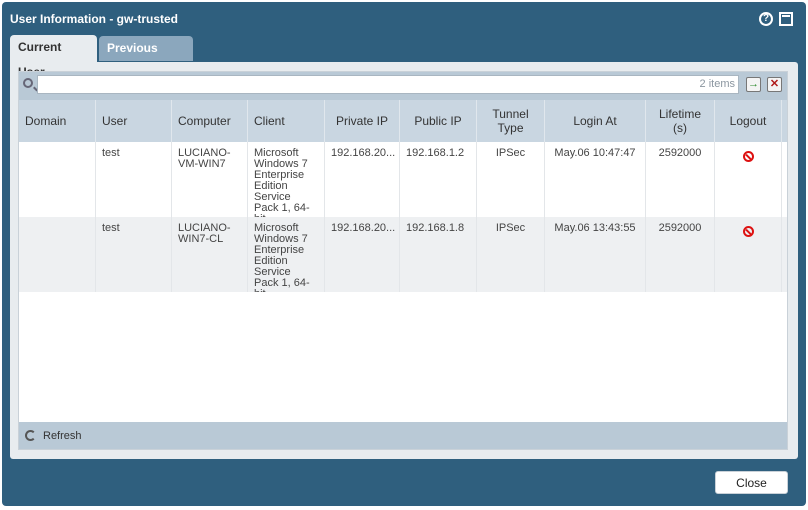 This screenshot has height=510, width=808. Describe the element at coordinates (28, 83) in the screenshot. I see `search-icon` at that location.